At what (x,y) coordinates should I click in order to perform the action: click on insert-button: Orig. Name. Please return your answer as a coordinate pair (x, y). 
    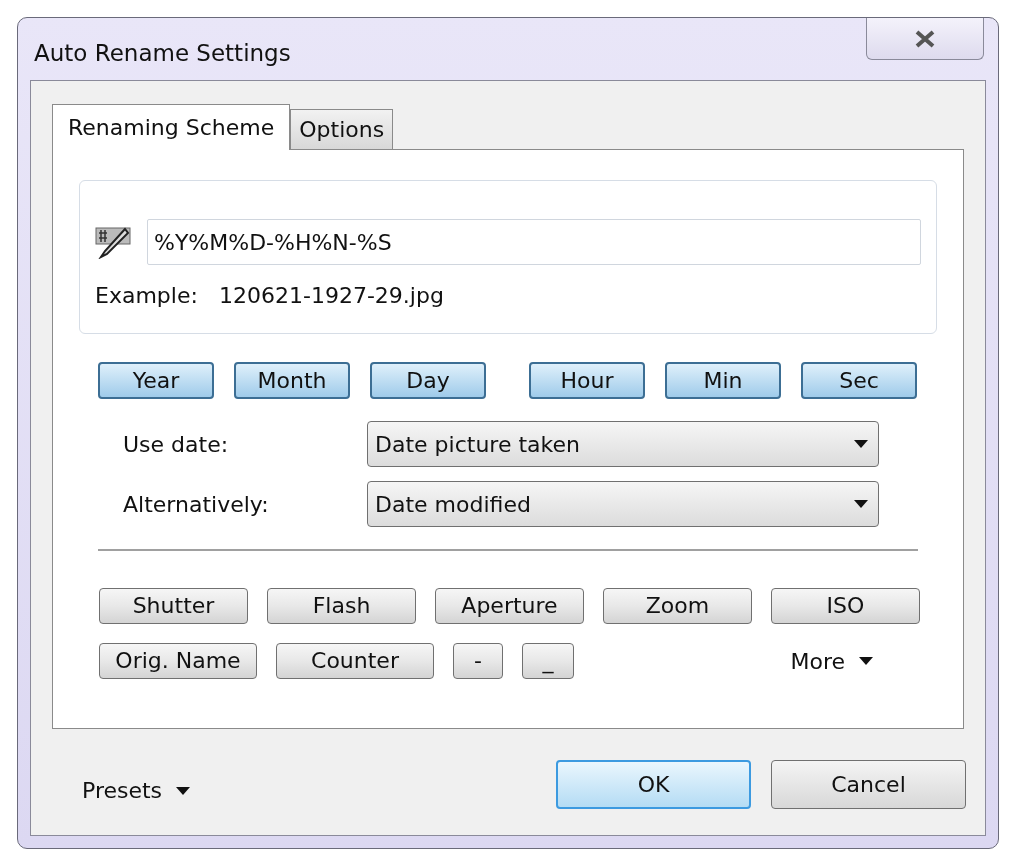
    Looking at the image, I should click on (178, 661).